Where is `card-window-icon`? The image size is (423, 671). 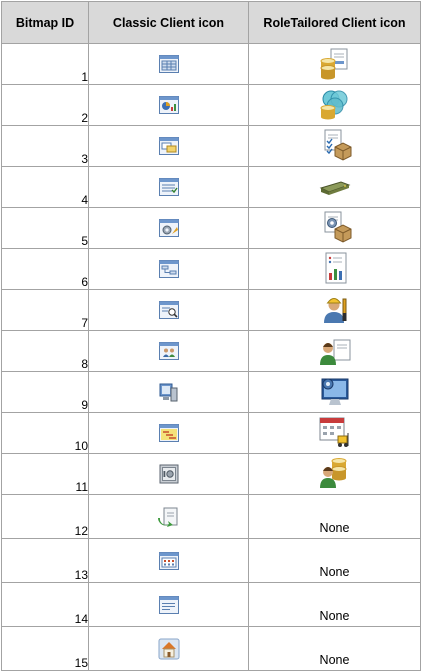
card-window-icon is located at coordinates (169, 146).